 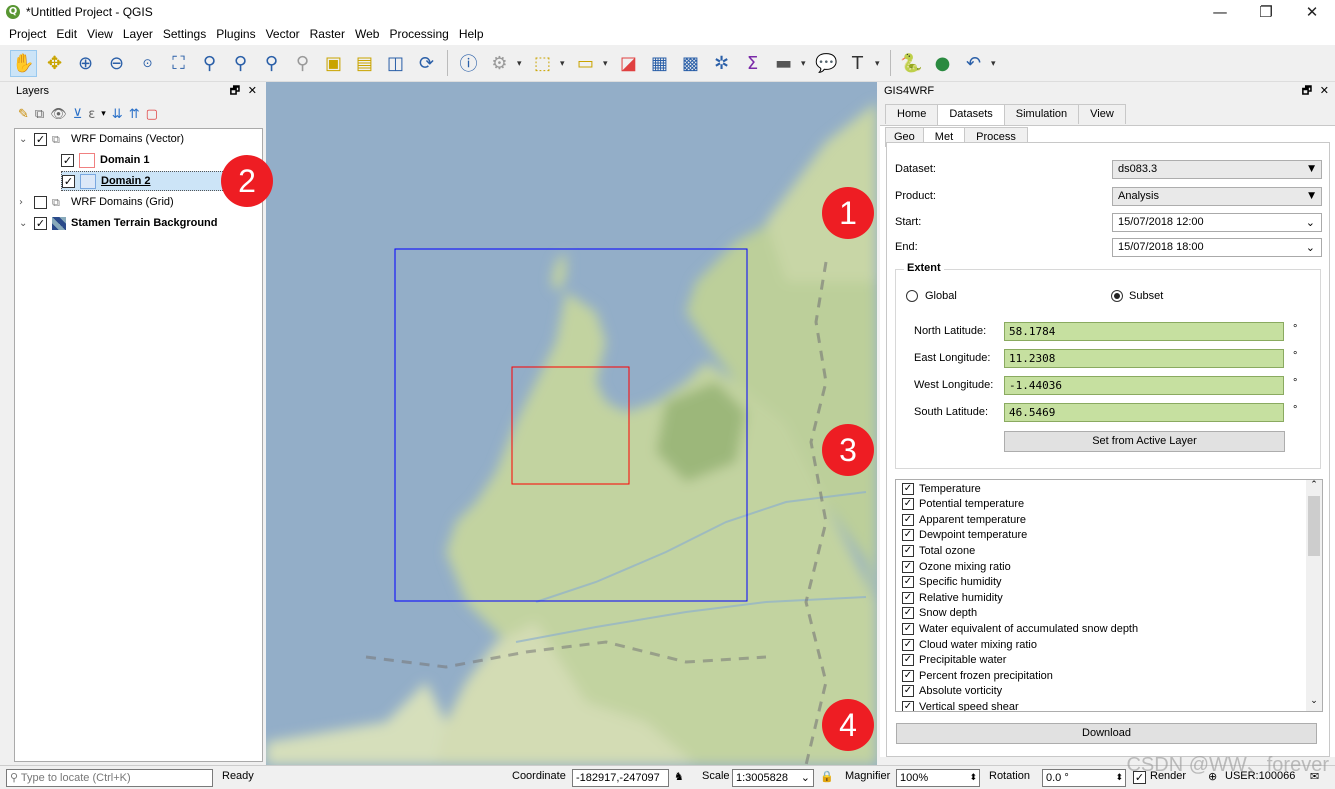 What do you see at coordinates (628, 63) in the screenshot?
I see `deselect-icon: ◪` at bounding box center [628, 63].